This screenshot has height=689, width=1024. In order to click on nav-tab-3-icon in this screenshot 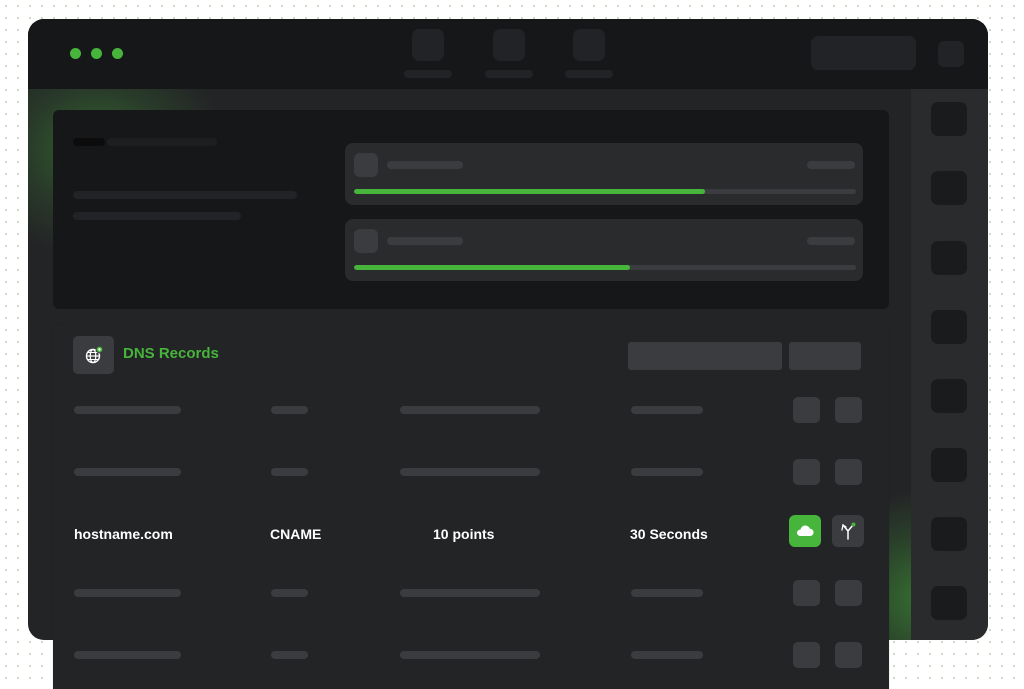, I will do `click(589, 45)`.